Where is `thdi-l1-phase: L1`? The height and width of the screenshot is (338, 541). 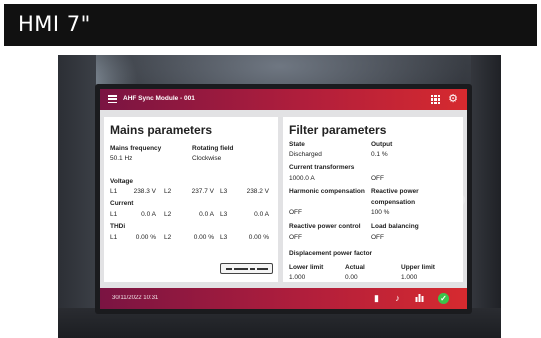 thdi-l1-phase: L1 is located at coordinates (114, 237).